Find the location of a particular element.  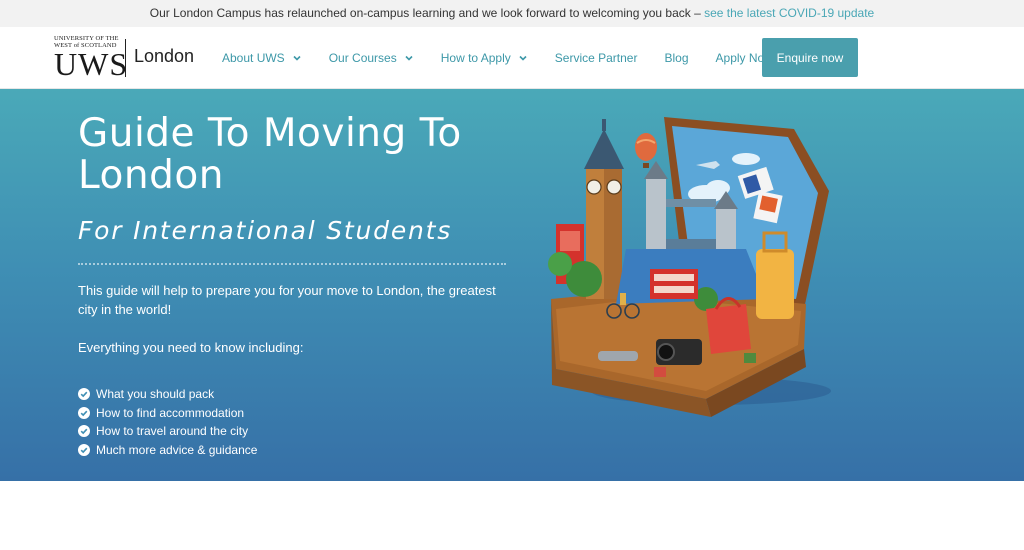

list-item: Much more advice & guidance is located at coordinates (167, 450).